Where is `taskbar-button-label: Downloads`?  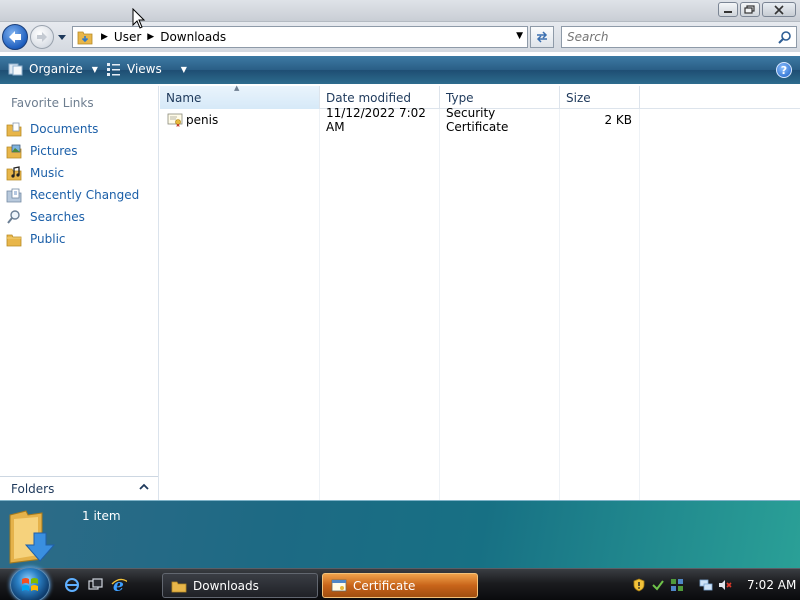
taskbar-button-label: Downloads is located at coordinates (226, 585).